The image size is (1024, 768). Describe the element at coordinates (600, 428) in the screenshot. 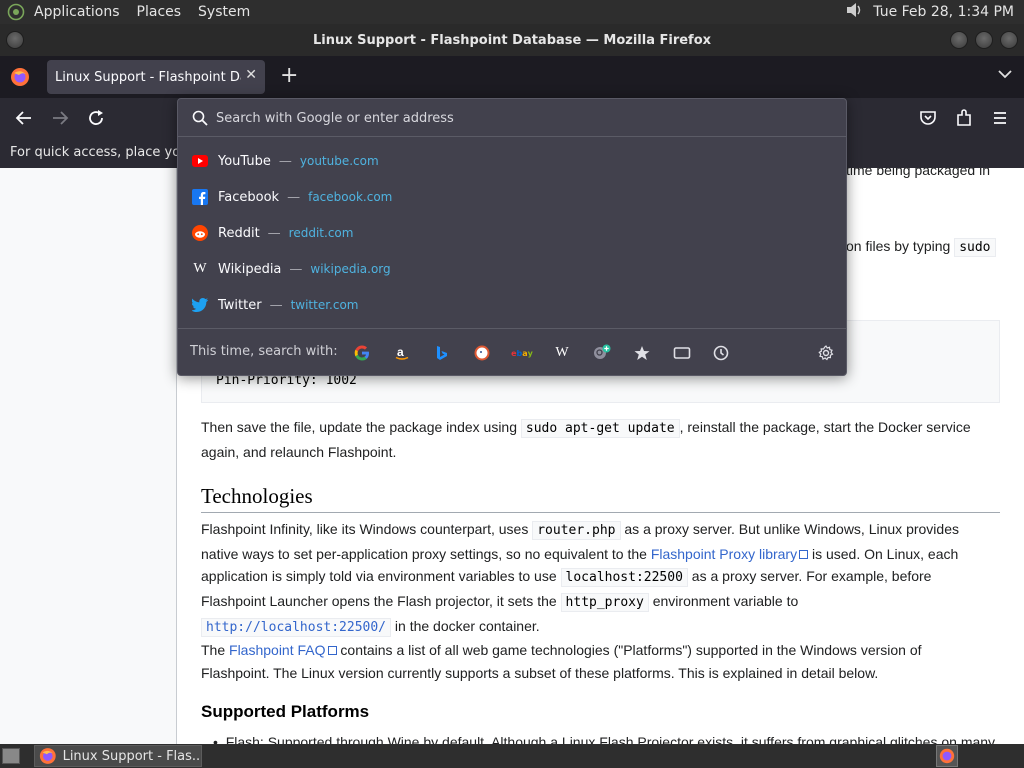

I see `code-snippet: sudo apt-get update` at that location.